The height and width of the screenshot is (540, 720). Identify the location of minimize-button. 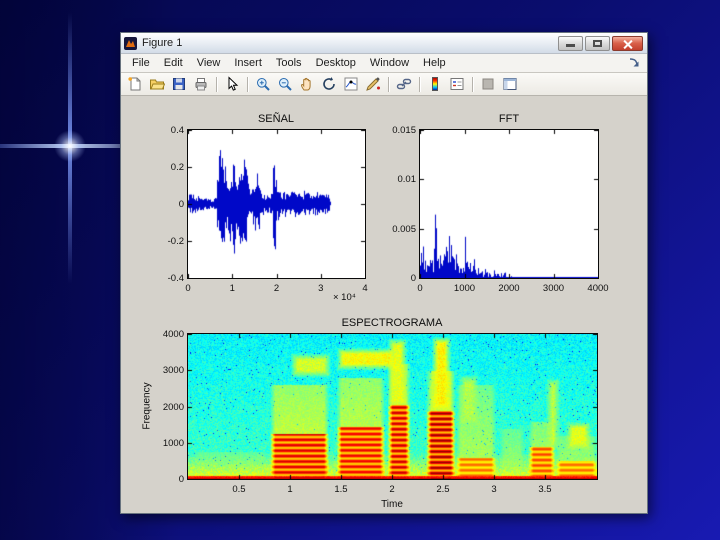
(570, 43).